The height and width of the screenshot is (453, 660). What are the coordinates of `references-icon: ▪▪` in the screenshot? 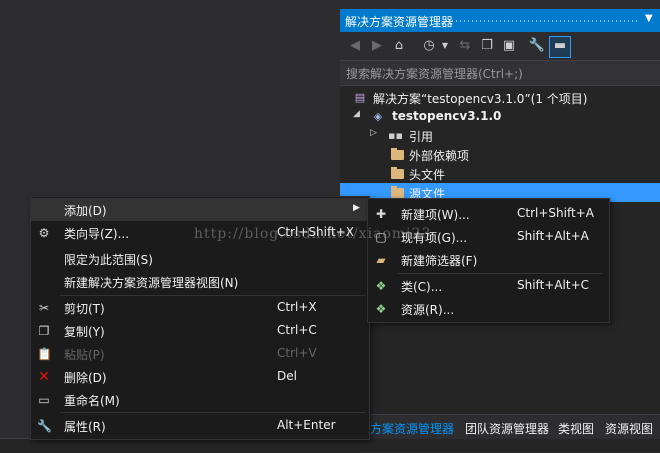 It's located at (395, 135).